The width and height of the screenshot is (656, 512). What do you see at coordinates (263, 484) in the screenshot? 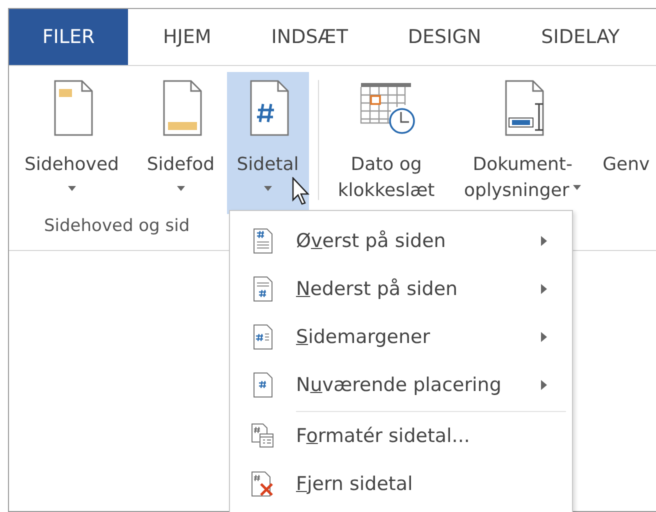
I see `remove-page-number-icon` at bounding box center [263, 484].